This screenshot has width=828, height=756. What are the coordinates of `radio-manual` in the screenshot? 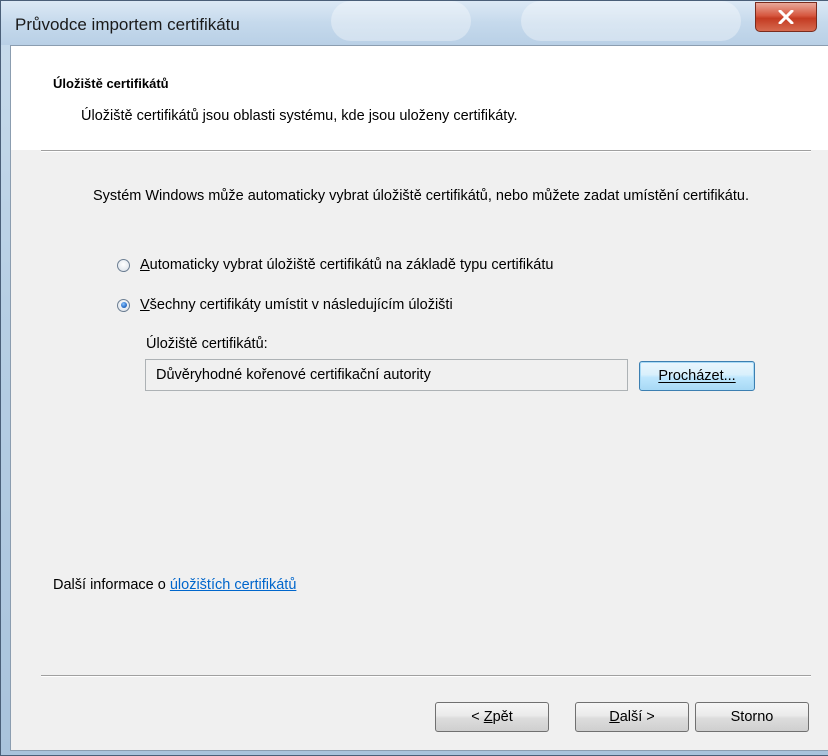 It's located at (123, 305).